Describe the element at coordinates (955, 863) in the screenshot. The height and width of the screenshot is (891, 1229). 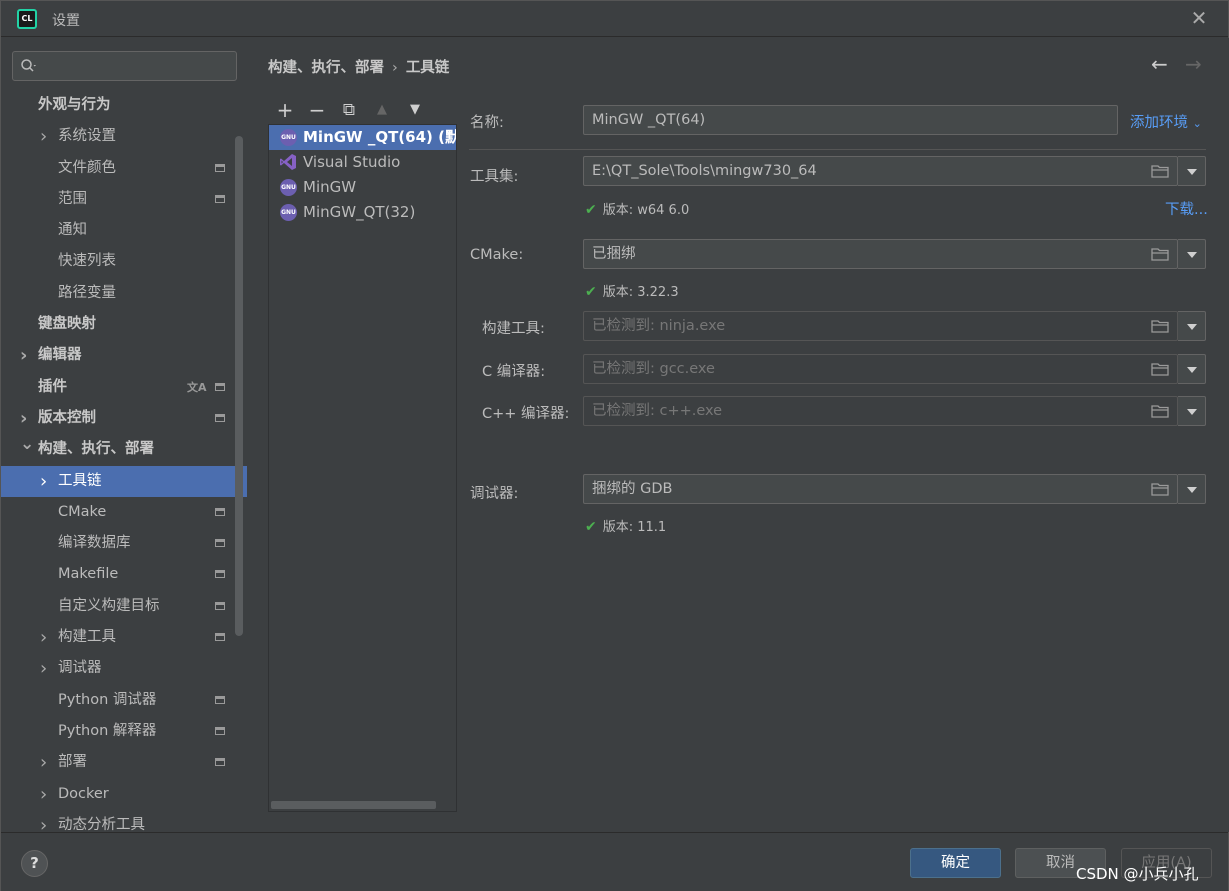
I see `ok-button: 确定` at that location.